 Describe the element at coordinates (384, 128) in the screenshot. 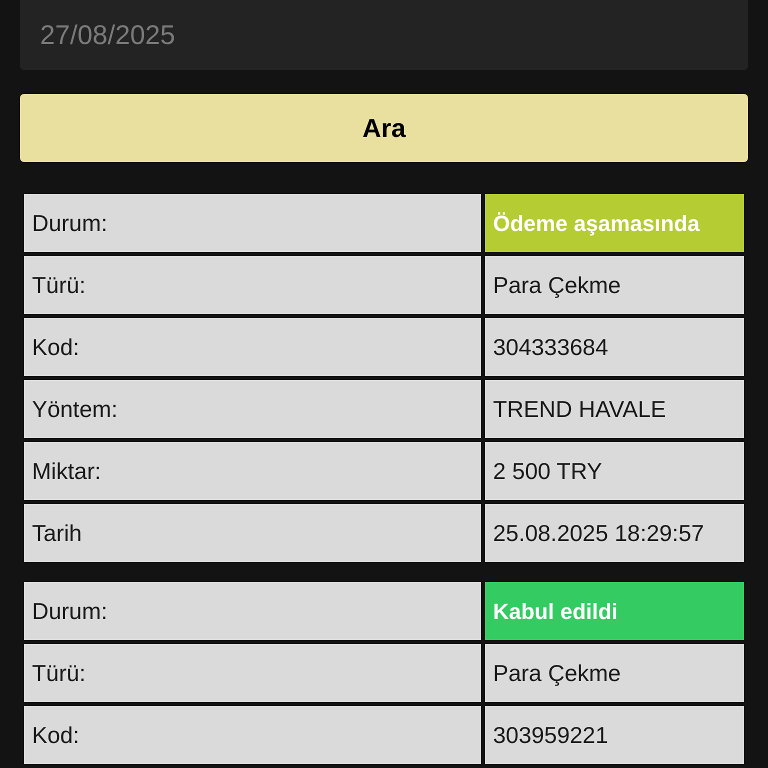

I see `search-button: Ara` at that location.